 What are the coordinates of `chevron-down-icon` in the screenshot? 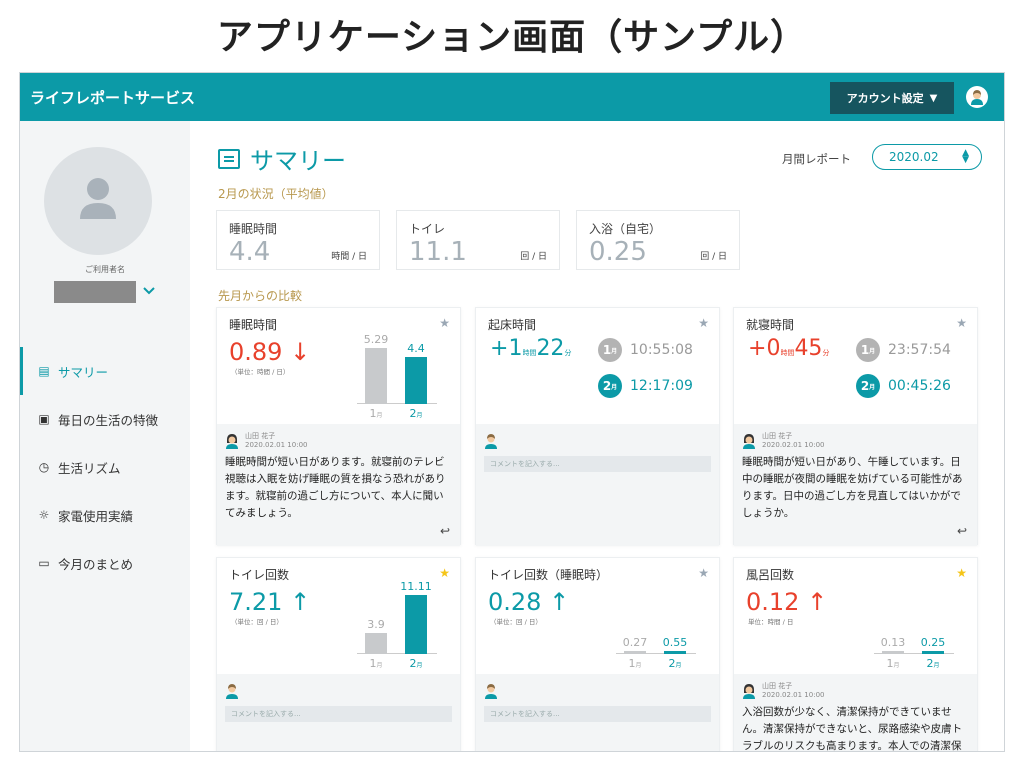 It's located at (149, 292).